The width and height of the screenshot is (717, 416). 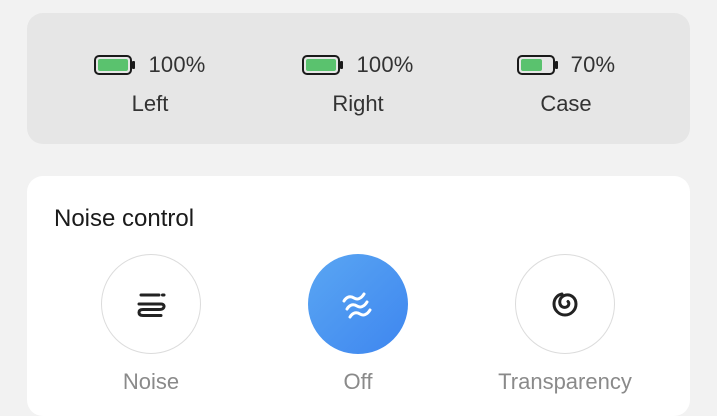 I want to click on mode-transparency-label: Transparency, so click(x=565, y=381).